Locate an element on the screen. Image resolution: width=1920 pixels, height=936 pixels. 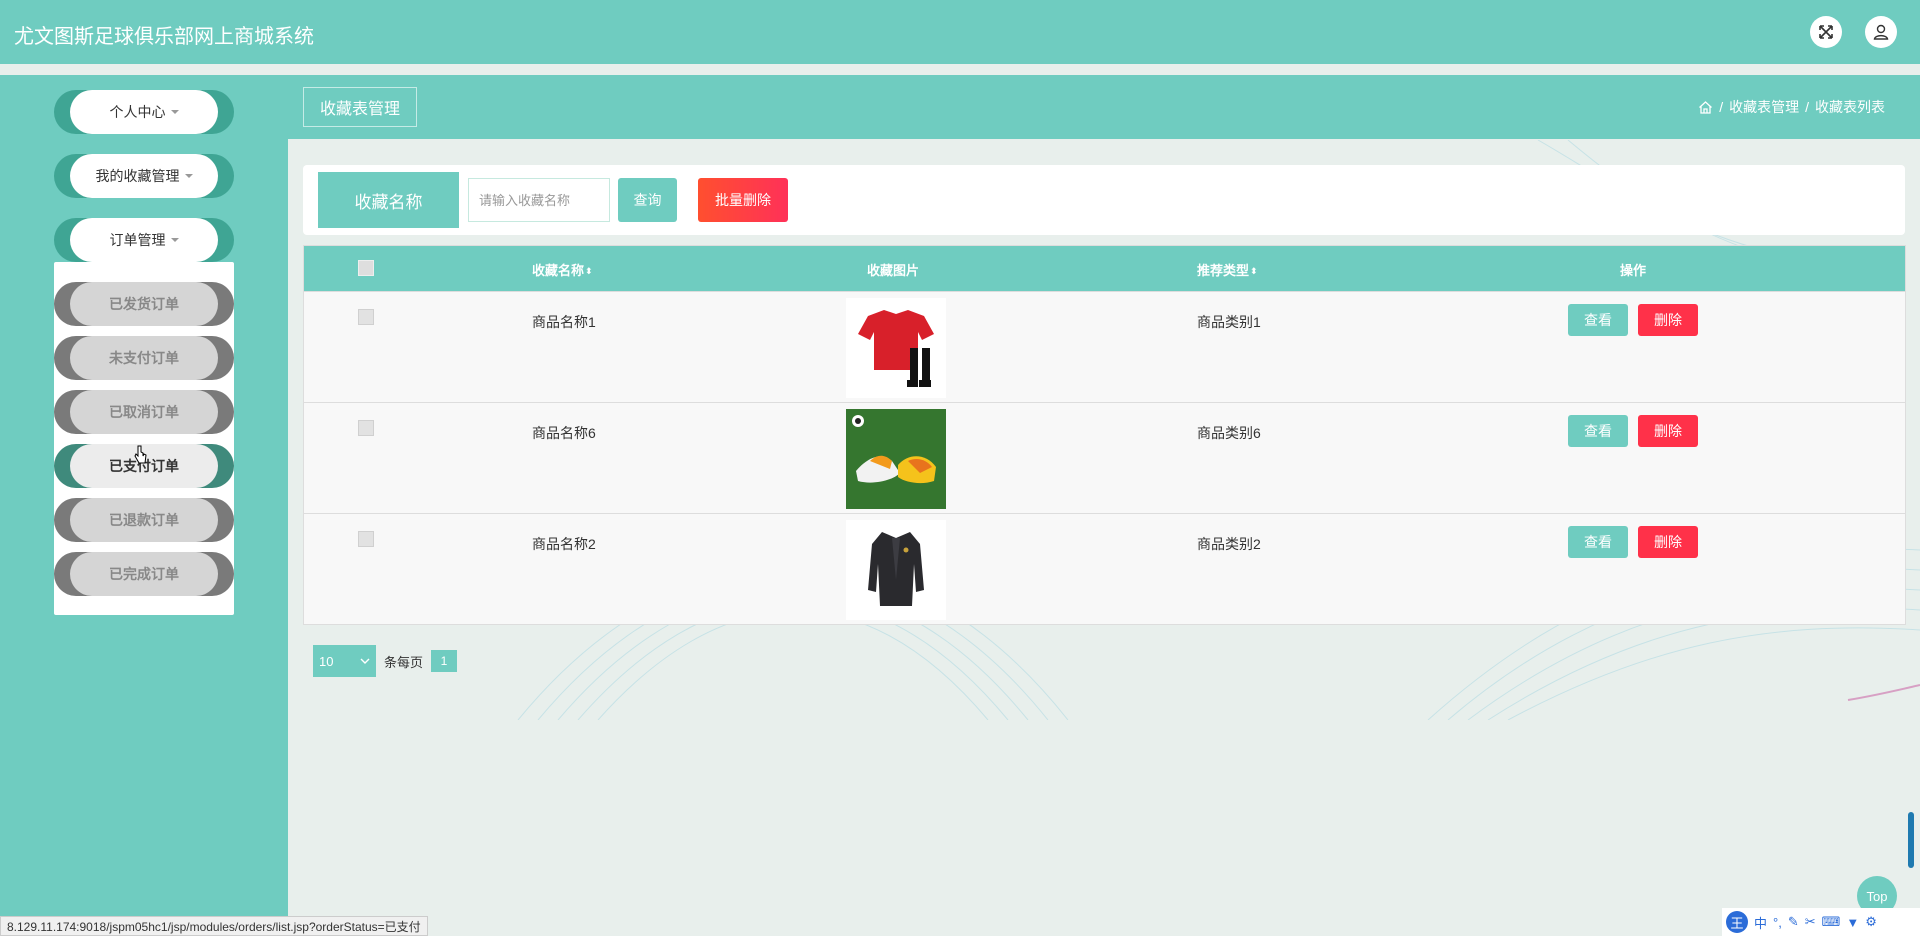
submenu-label: 已完成订单 is located at coordinates (144, 574).